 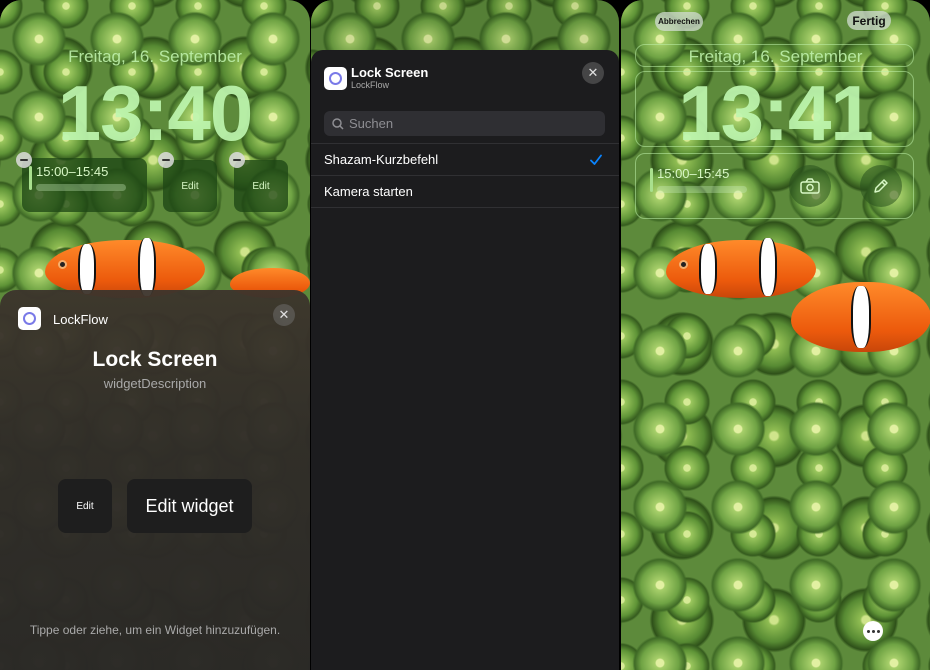 I want to click on remove-calendar-widget-button, so click(x=24, y=160).